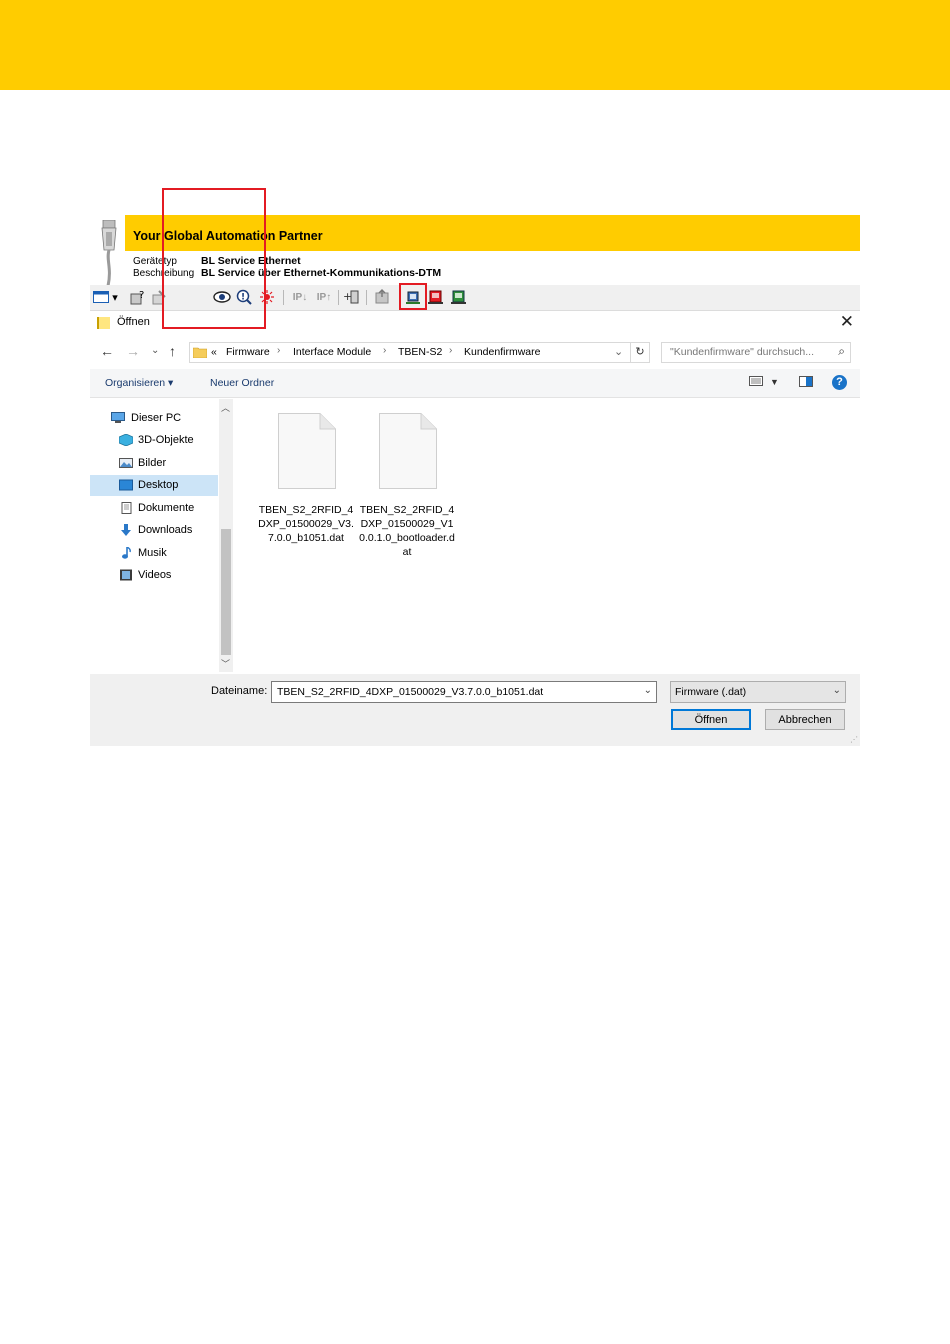 The image size is (950, 1344). I want to click on search-input: "Kundenfirmware" durchsuch... ⌕, so click(756, 352).